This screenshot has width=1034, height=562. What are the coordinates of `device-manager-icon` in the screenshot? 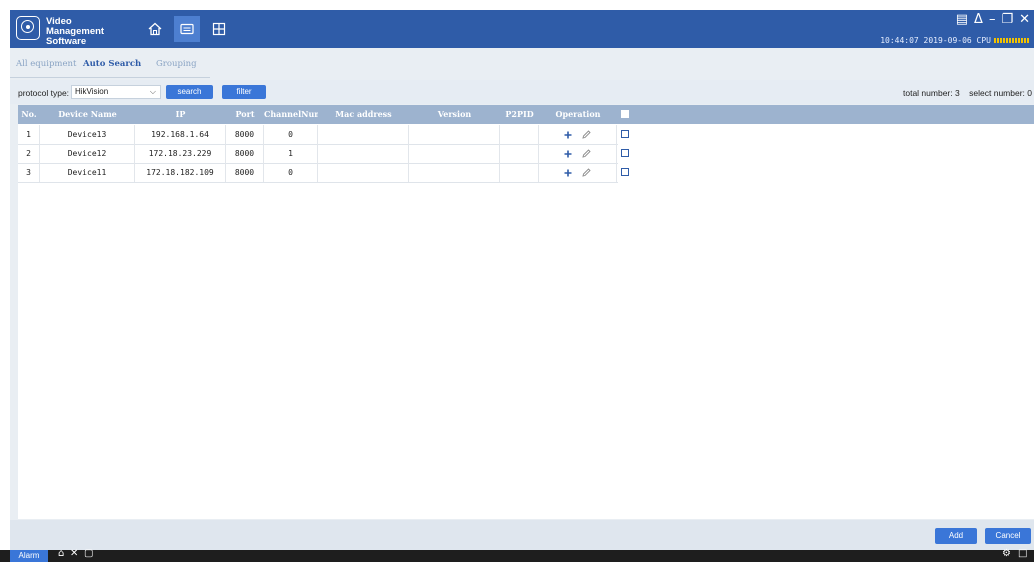 It's located at (187, 29).